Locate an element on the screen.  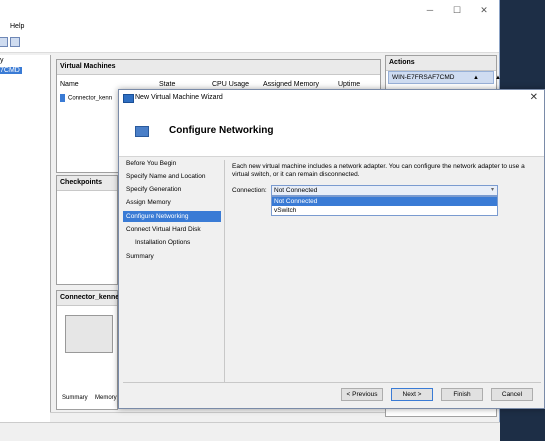
step-generation: Specify Generation is located at coordinates (172, 189).